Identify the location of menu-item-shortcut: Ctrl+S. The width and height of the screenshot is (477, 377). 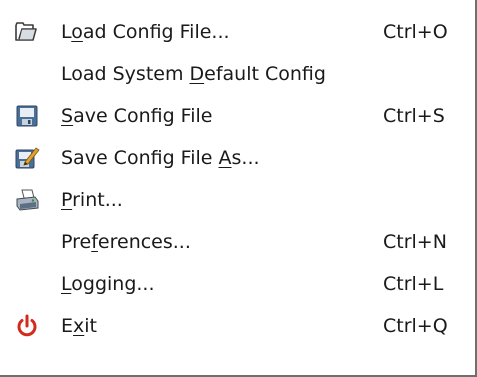
(414, 116).